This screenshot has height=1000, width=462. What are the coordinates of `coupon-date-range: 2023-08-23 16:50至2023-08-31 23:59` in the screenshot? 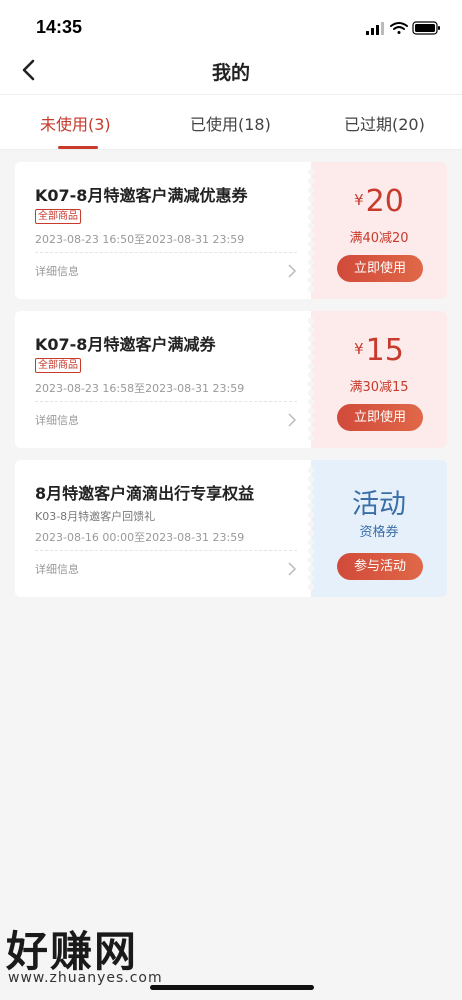 It's located at (140, 239).